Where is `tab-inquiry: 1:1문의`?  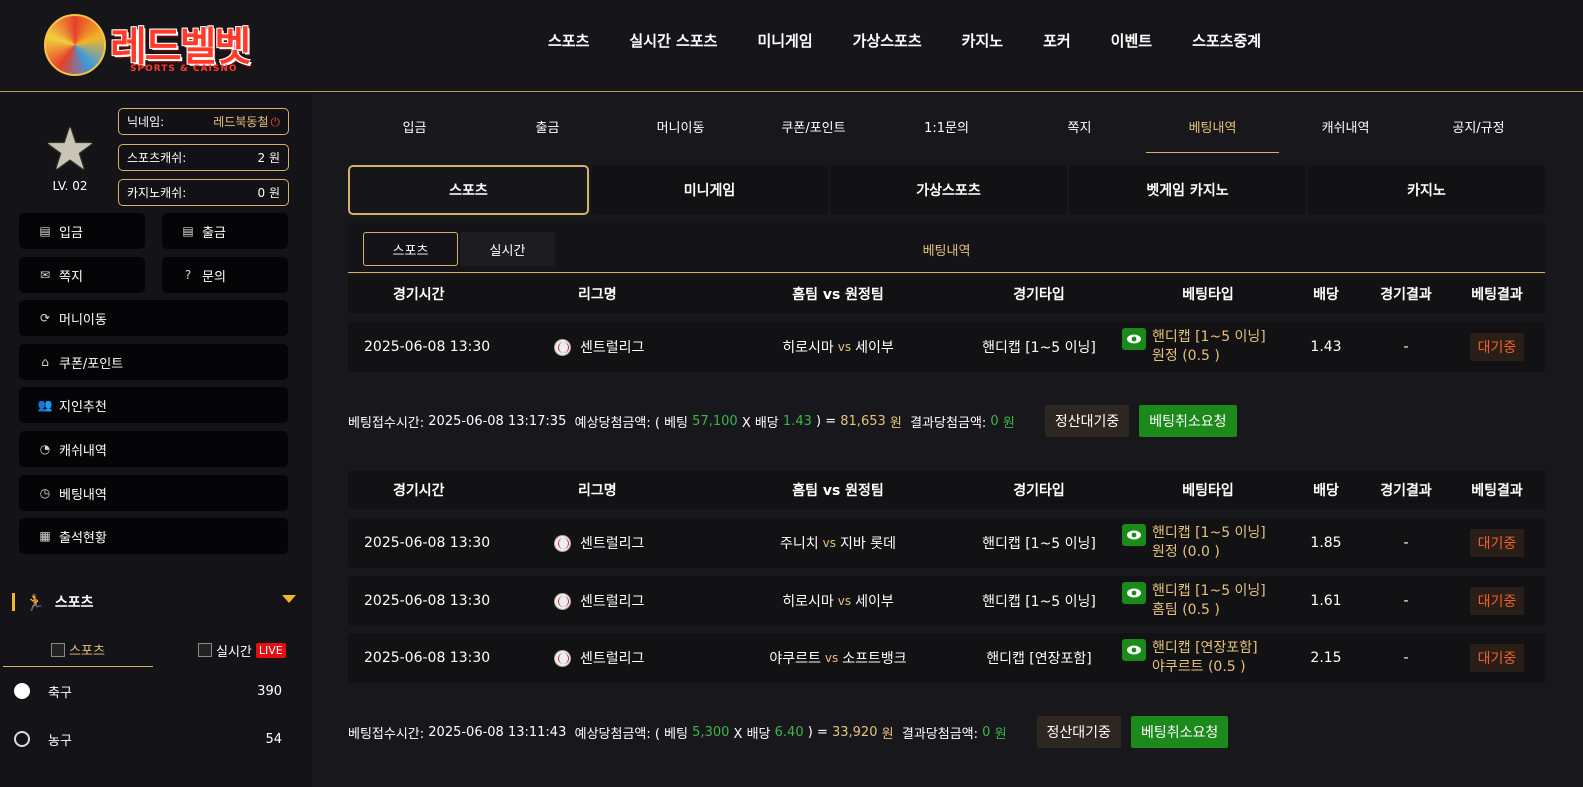
tab-inquiry: 1:1문의 is located at coordinates (946, 133).